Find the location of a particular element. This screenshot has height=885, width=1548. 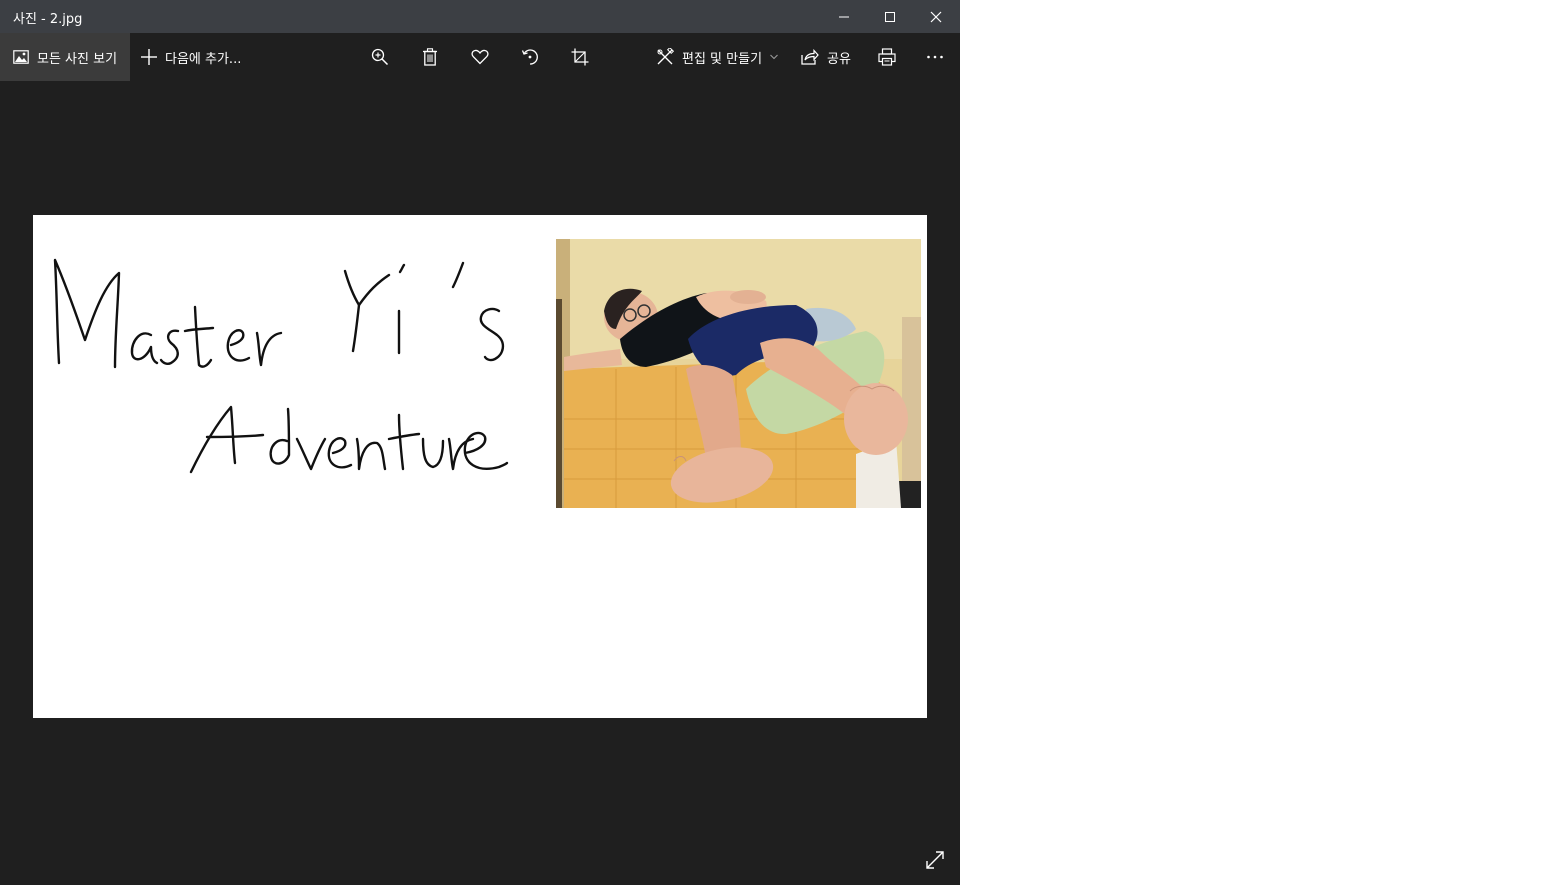

all-photos-button: 모든 사진 보기 is located at coordinates (65, 57).